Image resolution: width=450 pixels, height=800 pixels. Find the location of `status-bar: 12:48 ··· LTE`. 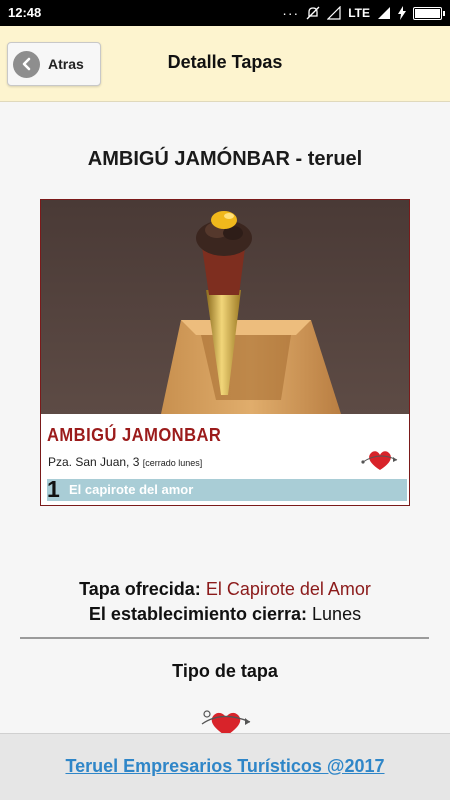

status-bar: 12:48 ··· LTE is located at coordinates (225, 13).